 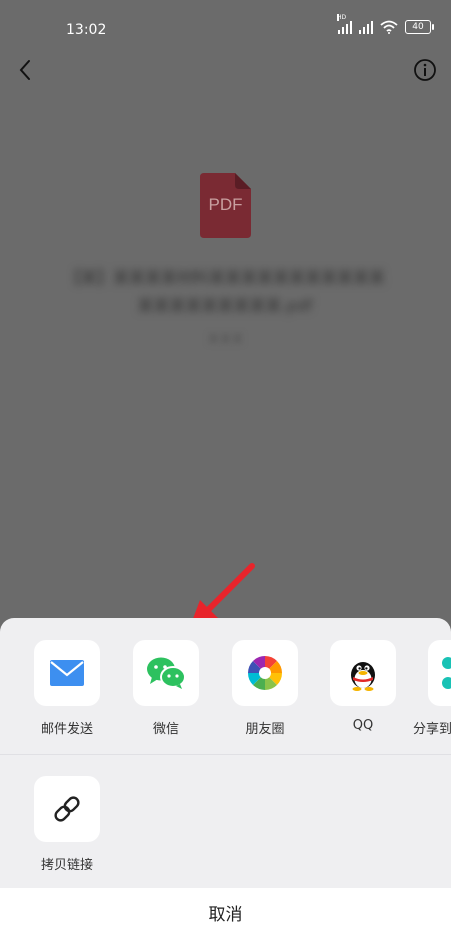 I want to click on share-label-mail: 邮件发送, so click(x=66, y=729).